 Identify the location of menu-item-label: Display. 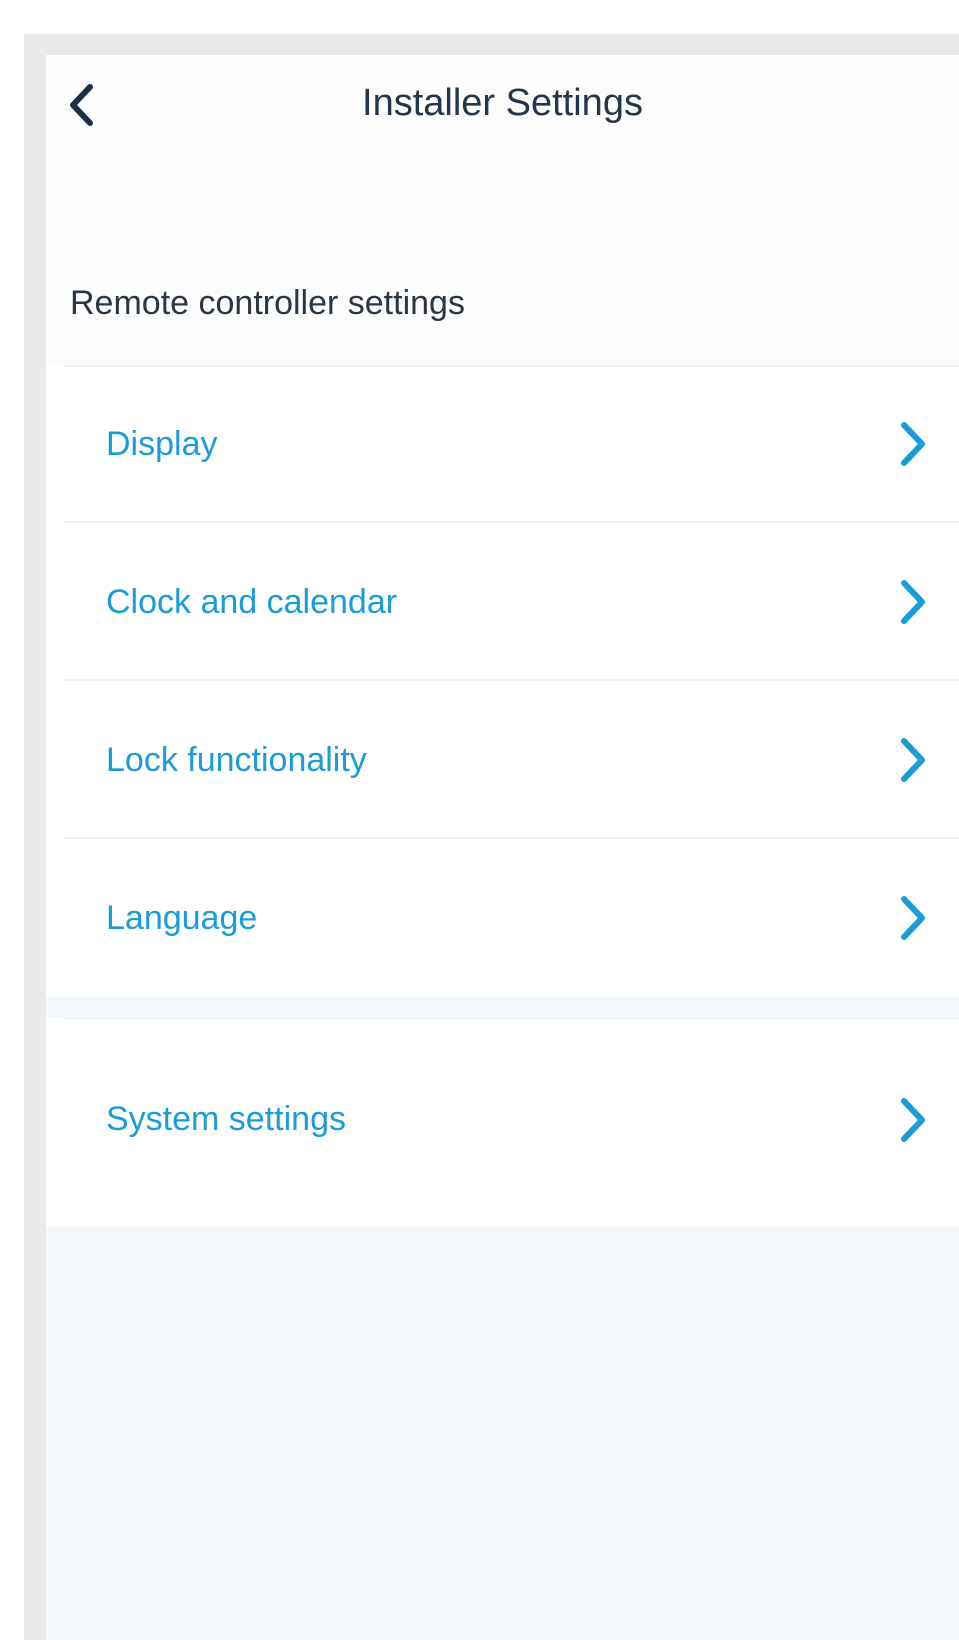
(162, 444).